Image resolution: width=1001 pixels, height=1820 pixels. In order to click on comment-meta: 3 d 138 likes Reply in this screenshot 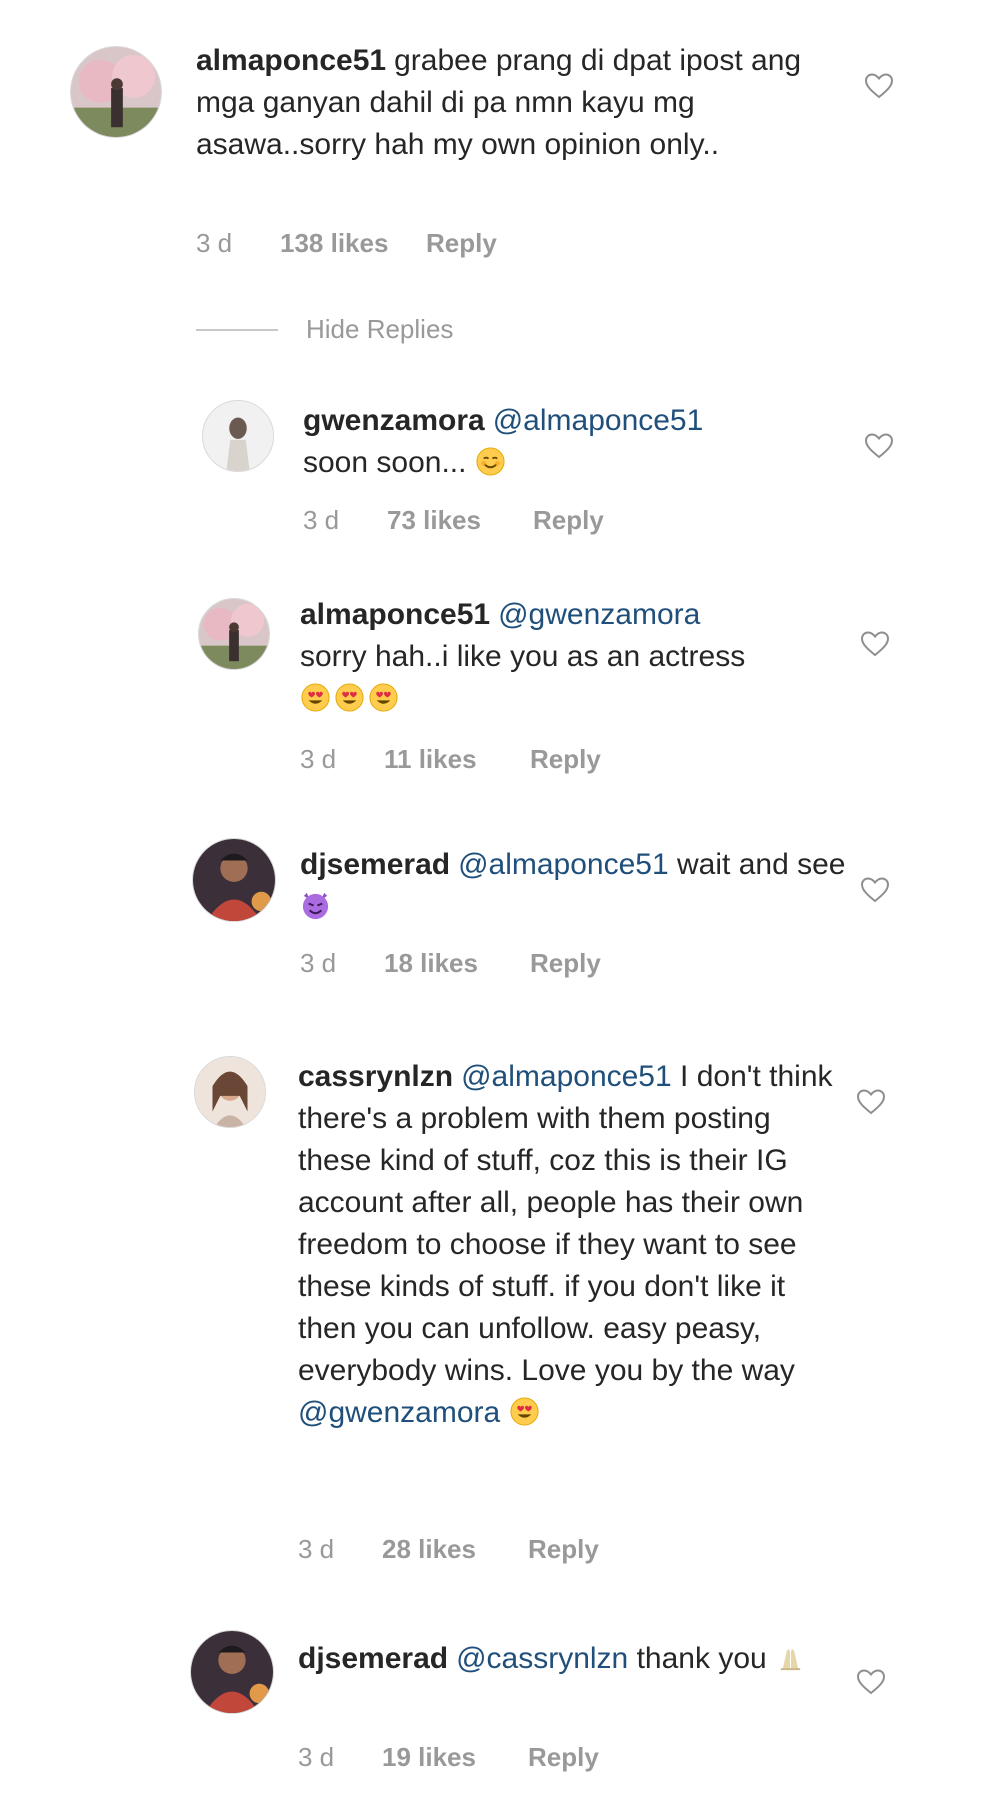, I will do `click(346, 243)`.